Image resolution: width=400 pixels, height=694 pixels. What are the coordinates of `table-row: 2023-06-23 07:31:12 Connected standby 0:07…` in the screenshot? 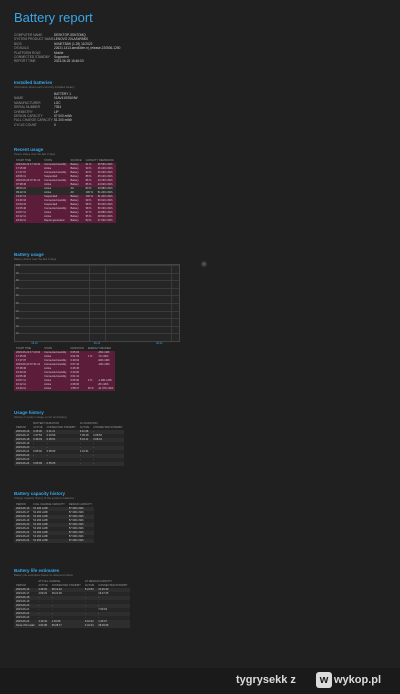 It's located at (65, 365).